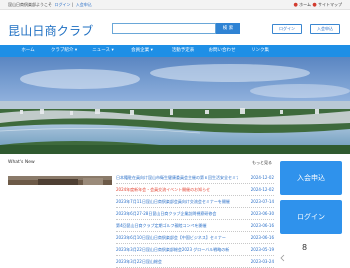  Describe the element at coordinates (175, 5) in the screenshot. I see `top-utility-bar: 昆山日商倶楽部ようこそ ログイン | 入会申込 ● ホーム ● サイトマップ` at that location.